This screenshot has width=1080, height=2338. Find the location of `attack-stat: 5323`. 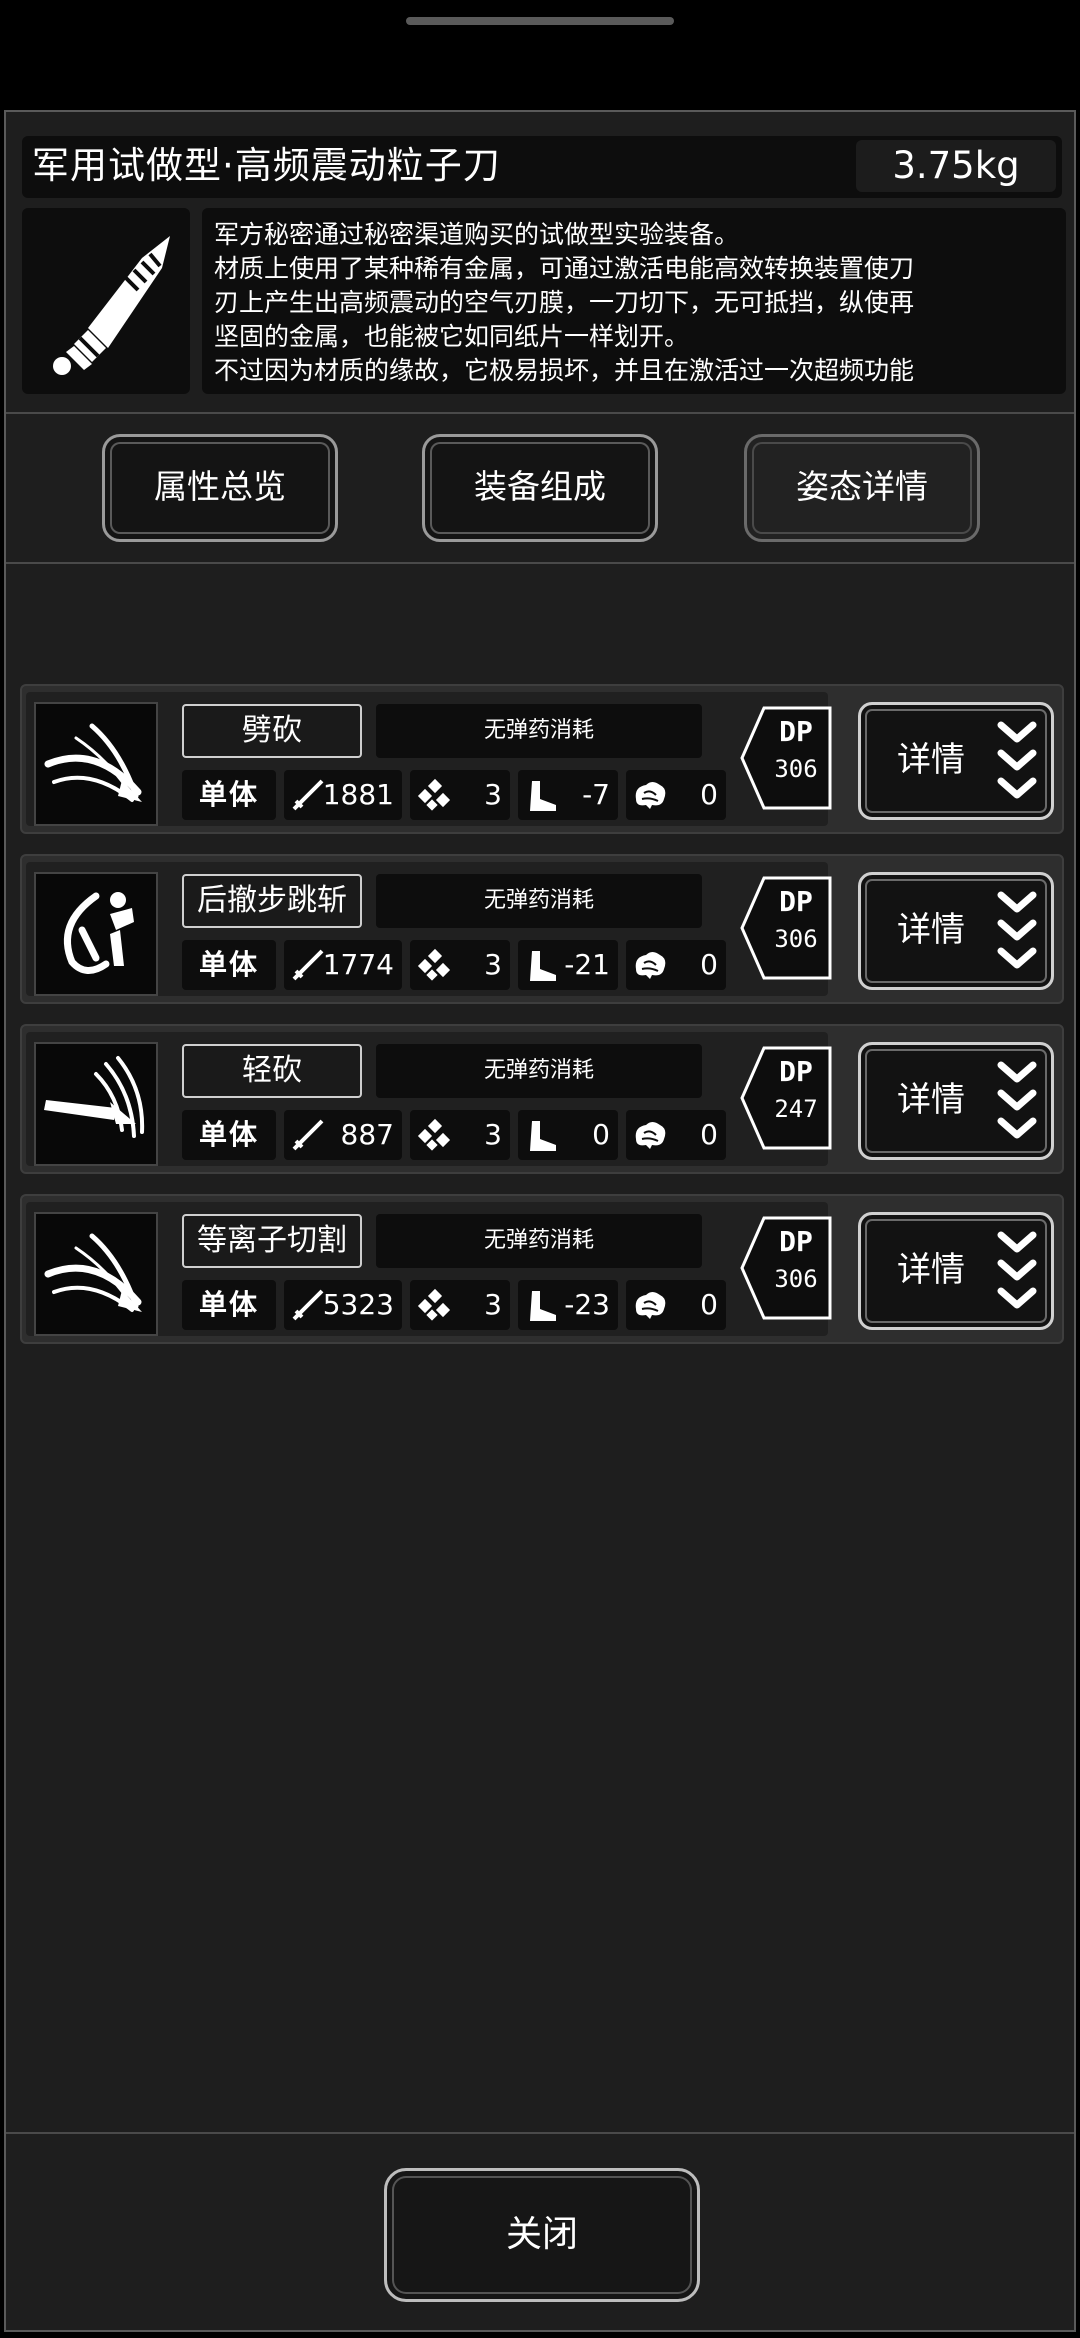

attack-stat: 5323 is located at coordinates (343, 1305).